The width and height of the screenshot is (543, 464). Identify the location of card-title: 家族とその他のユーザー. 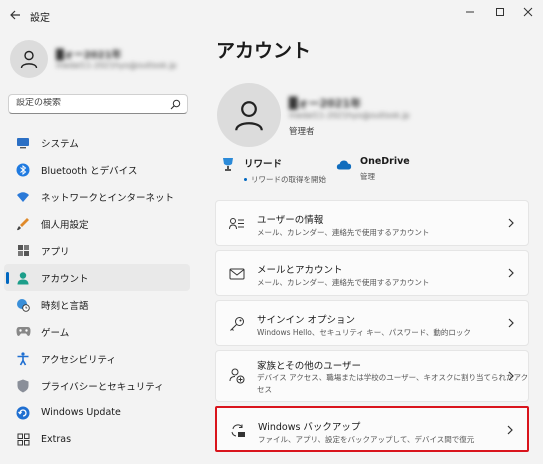
(309, 366).